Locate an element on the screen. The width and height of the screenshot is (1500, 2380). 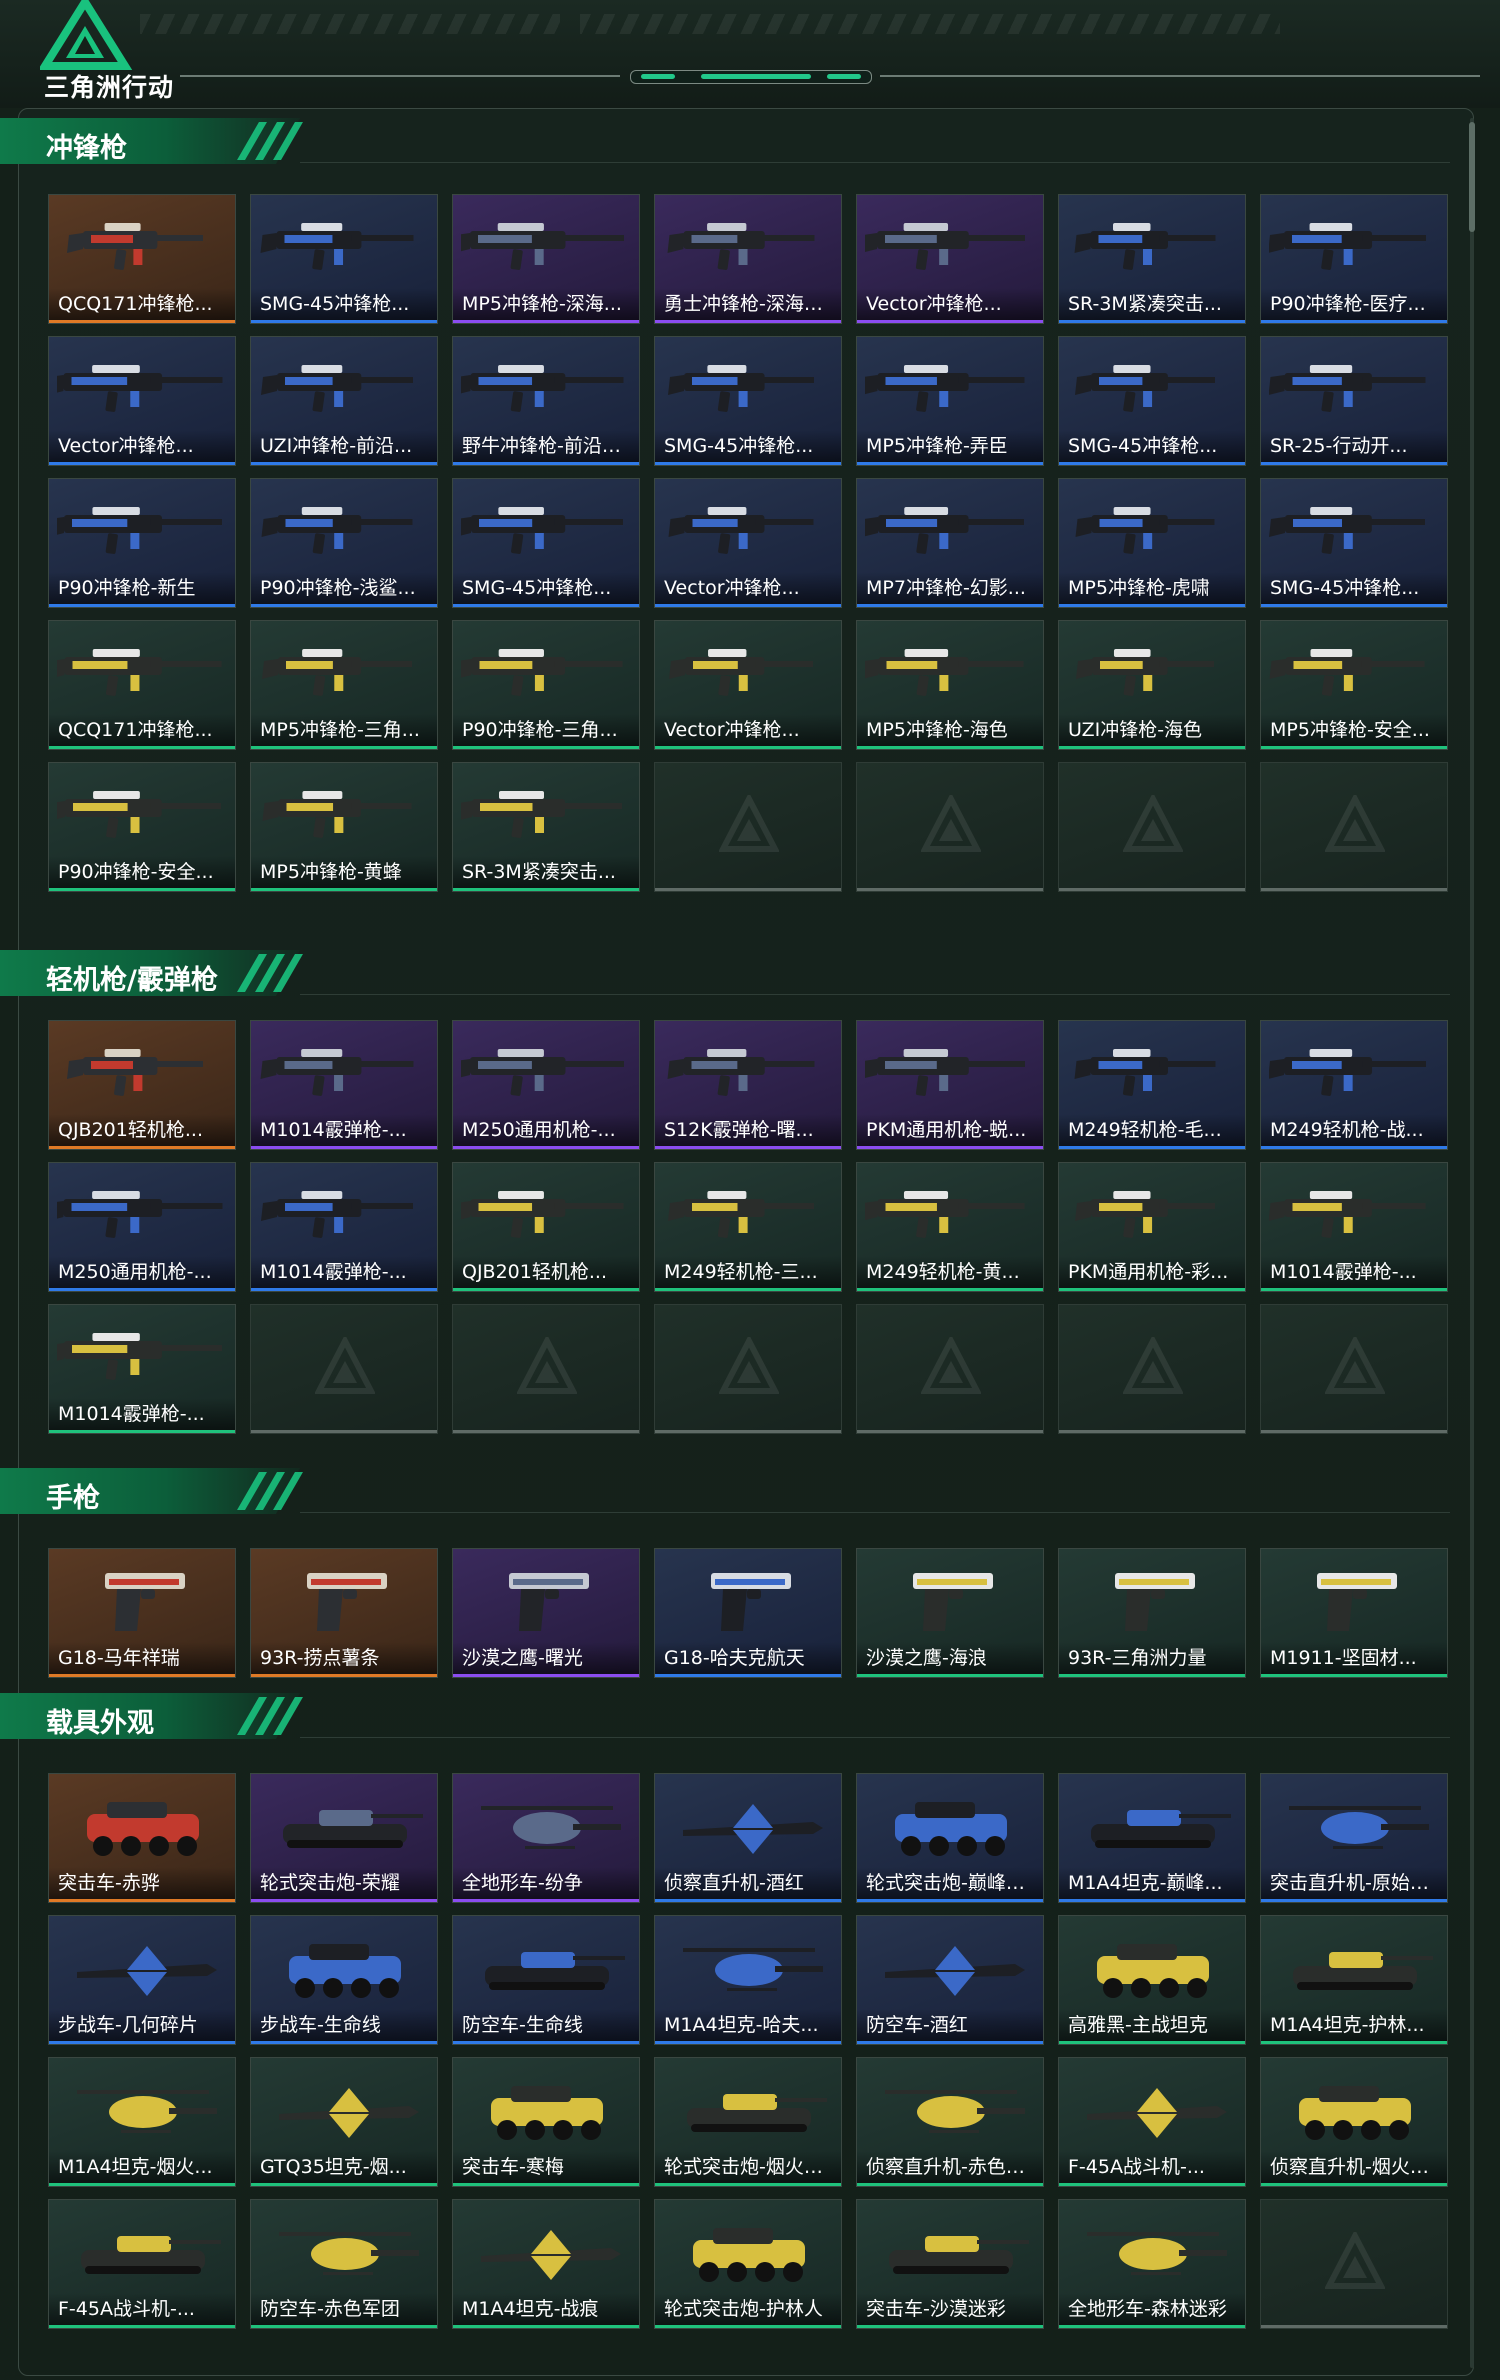
skin-card: 侦察直升机-酒红 is located at coordinates (748, 1838).